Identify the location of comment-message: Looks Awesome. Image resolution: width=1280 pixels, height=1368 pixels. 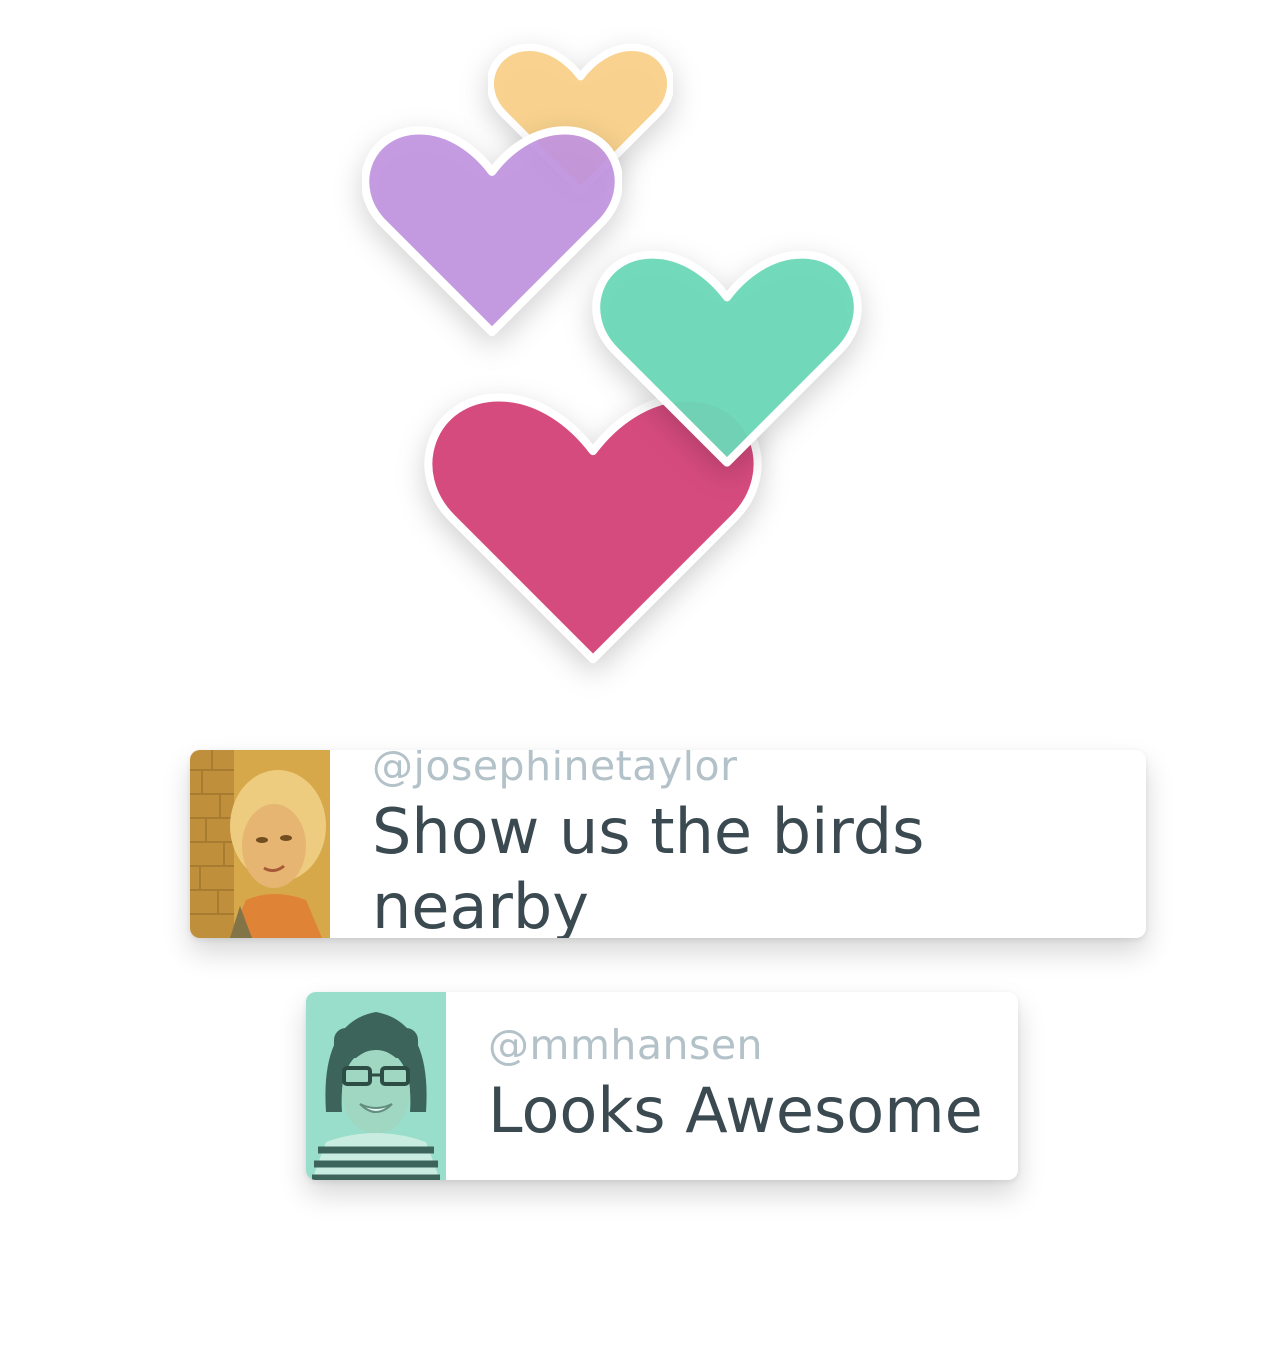
(735, 1111).